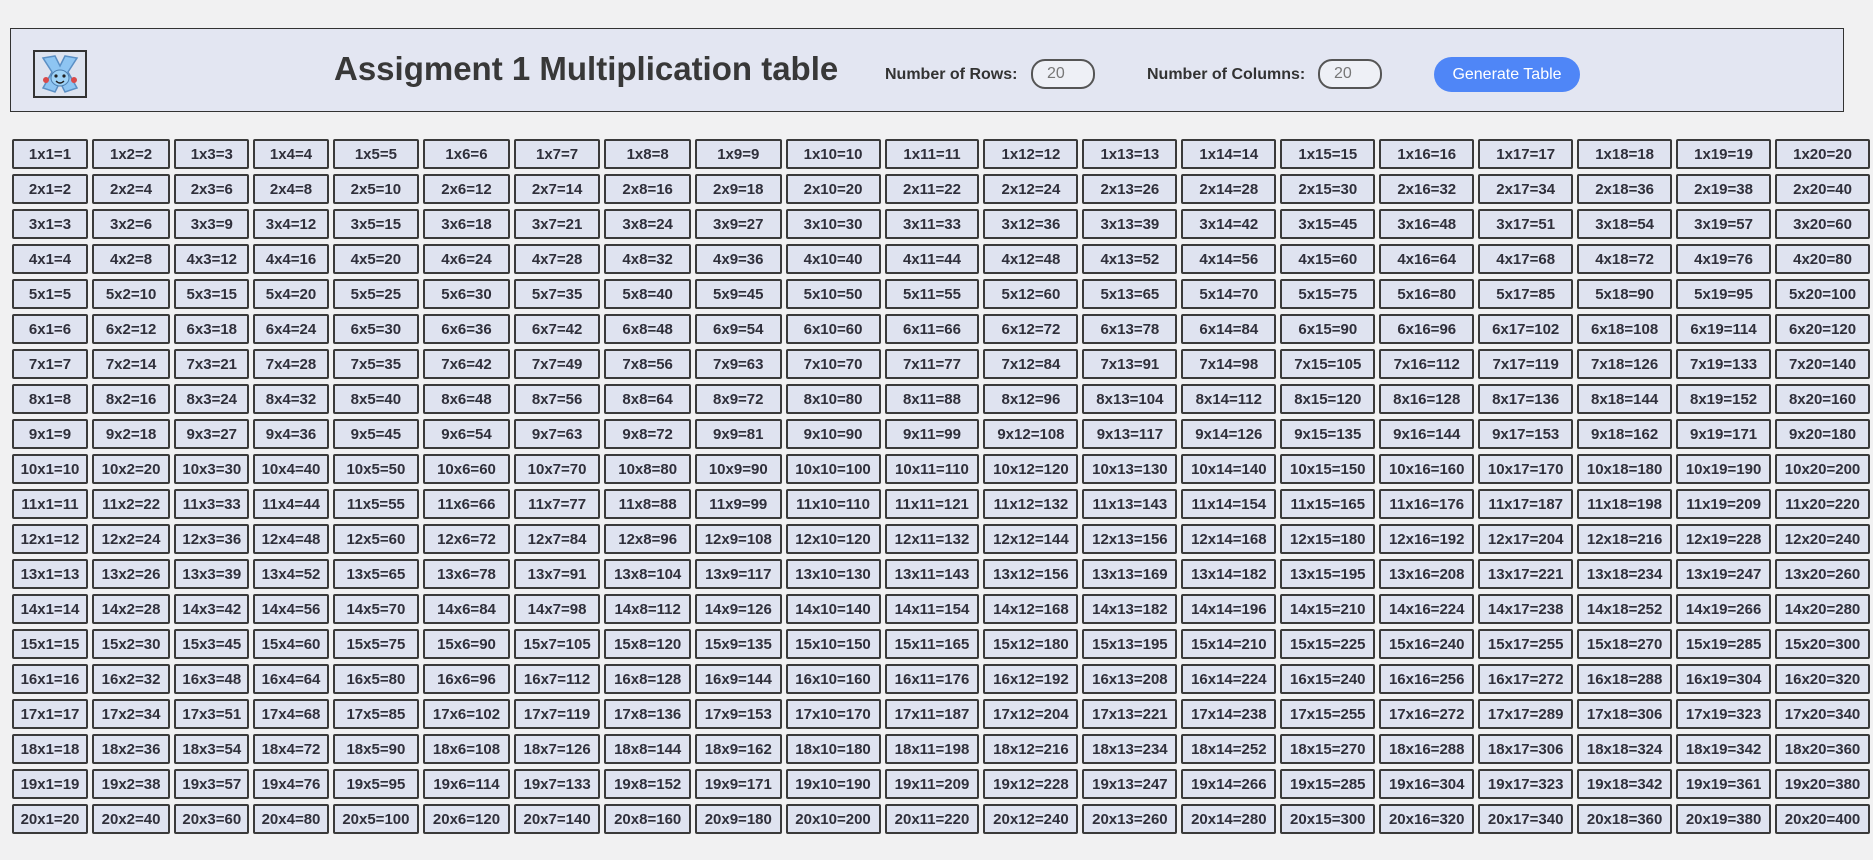  What do you see at coordinates (1229, 329) in the screenshot?
I see `table-cell: 6x14=84` at bounding box center [1229, 329].